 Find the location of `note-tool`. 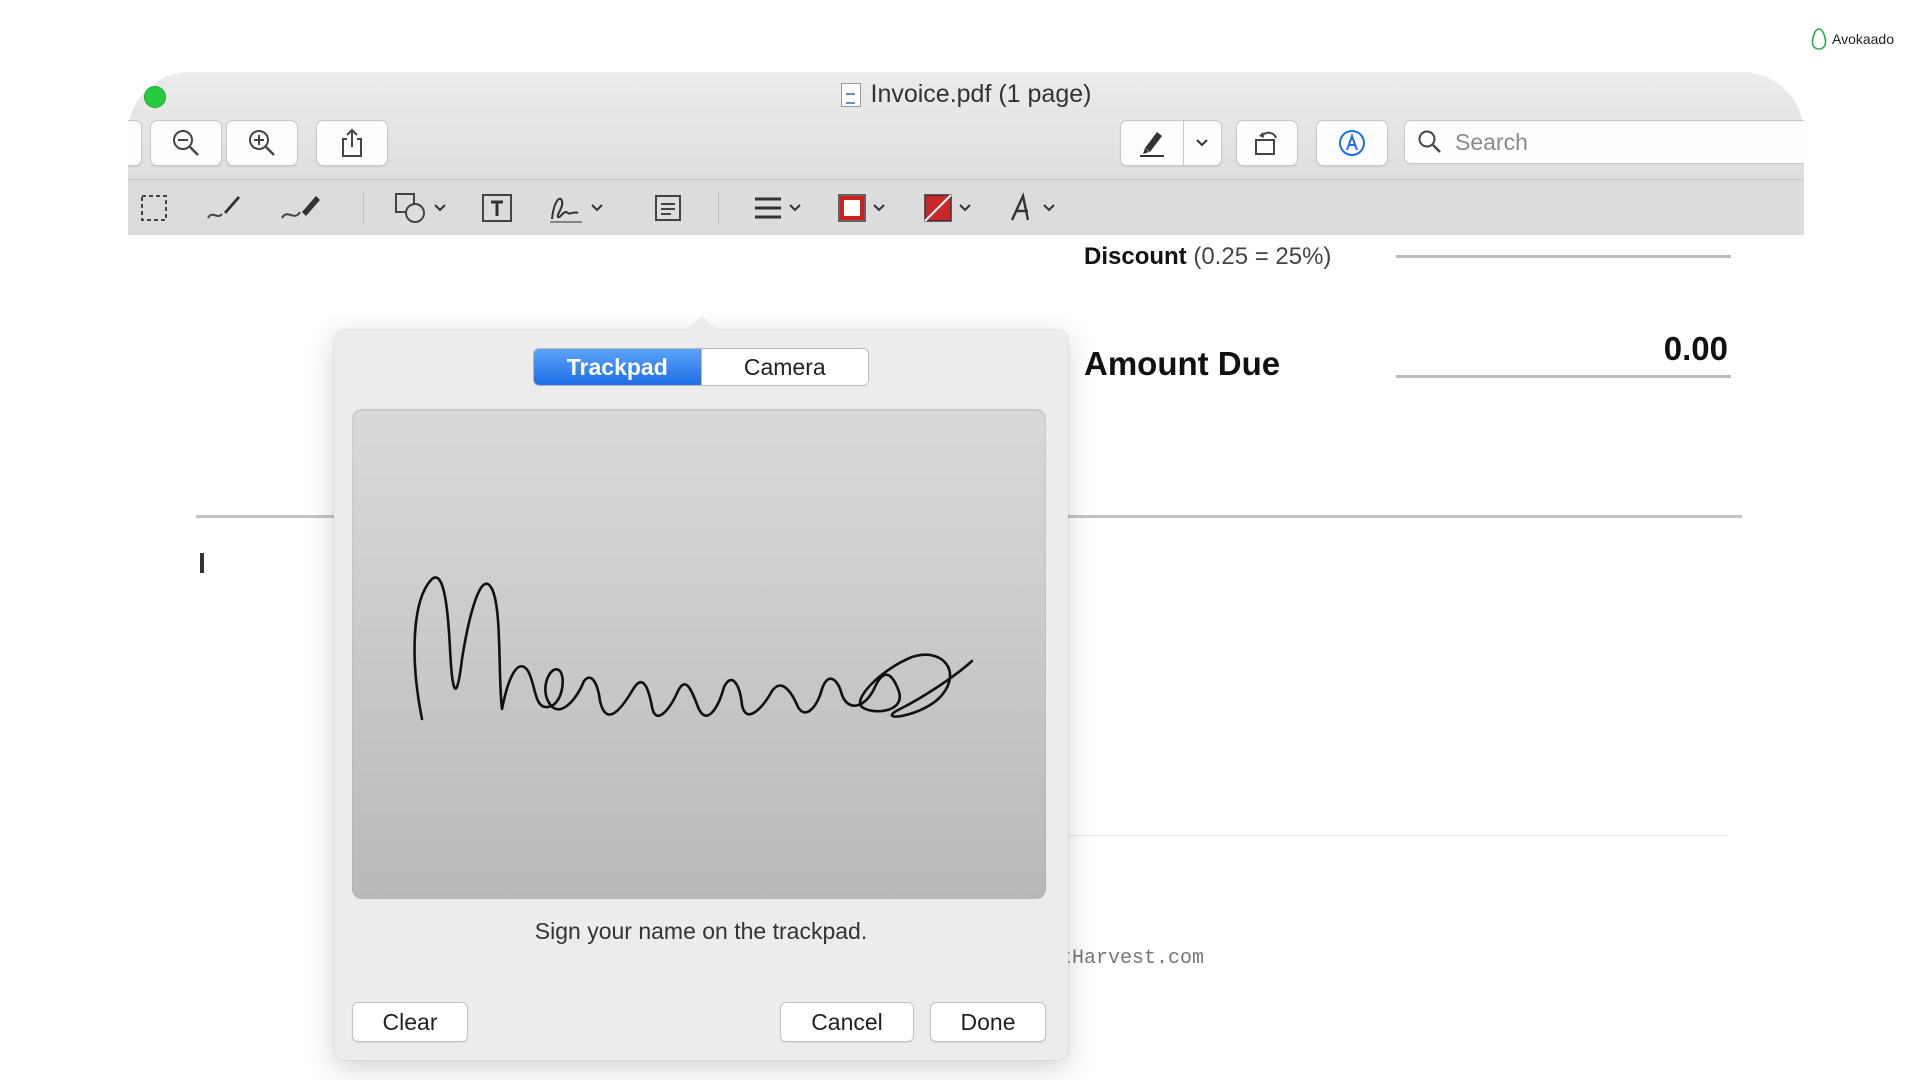

note-tool is located at coordinates (668, 208).